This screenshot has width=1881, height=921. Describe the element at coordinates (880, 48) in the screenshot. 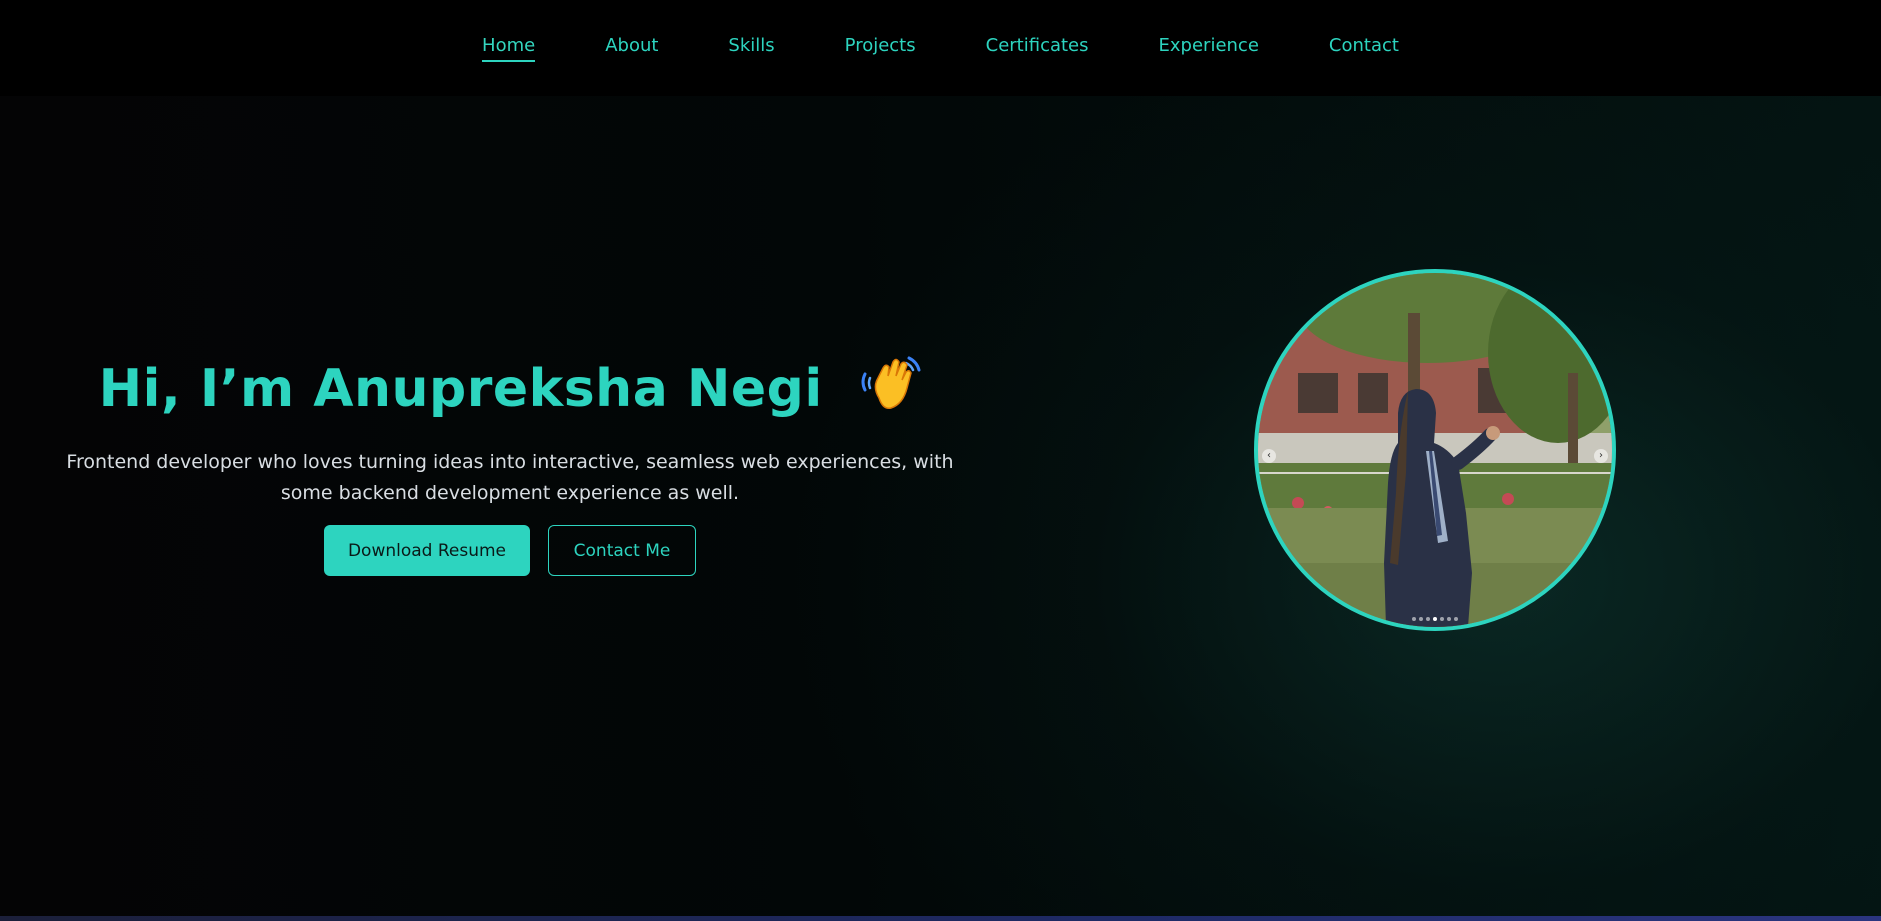

I see `nav-projects: Projects` at that location.